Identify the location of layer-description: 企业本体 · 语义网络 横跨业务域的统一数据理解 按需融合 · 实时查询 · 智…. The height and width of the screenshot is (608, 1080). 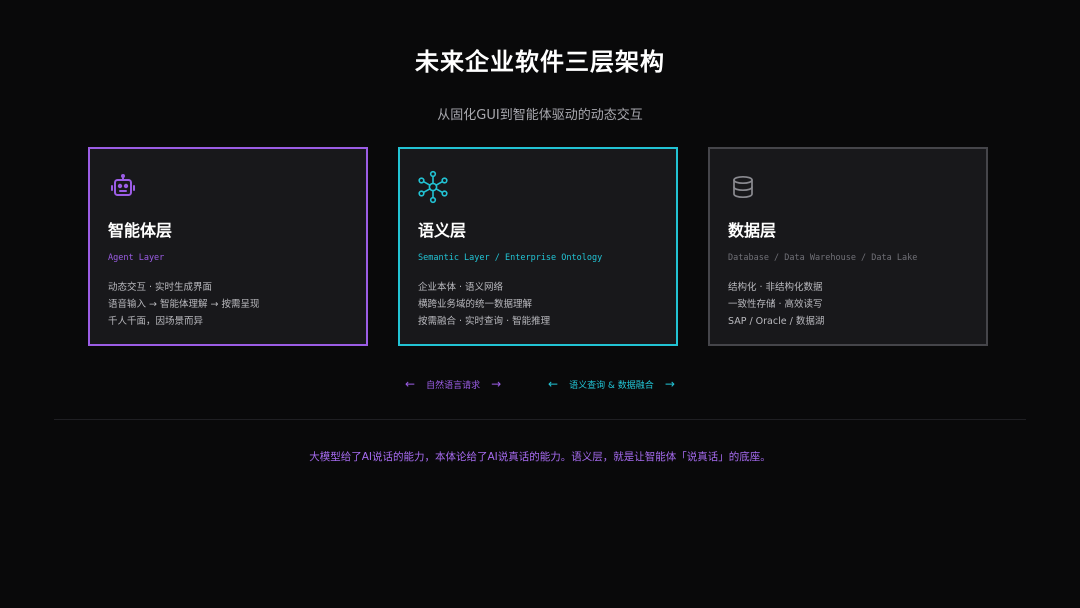
(484, 304).